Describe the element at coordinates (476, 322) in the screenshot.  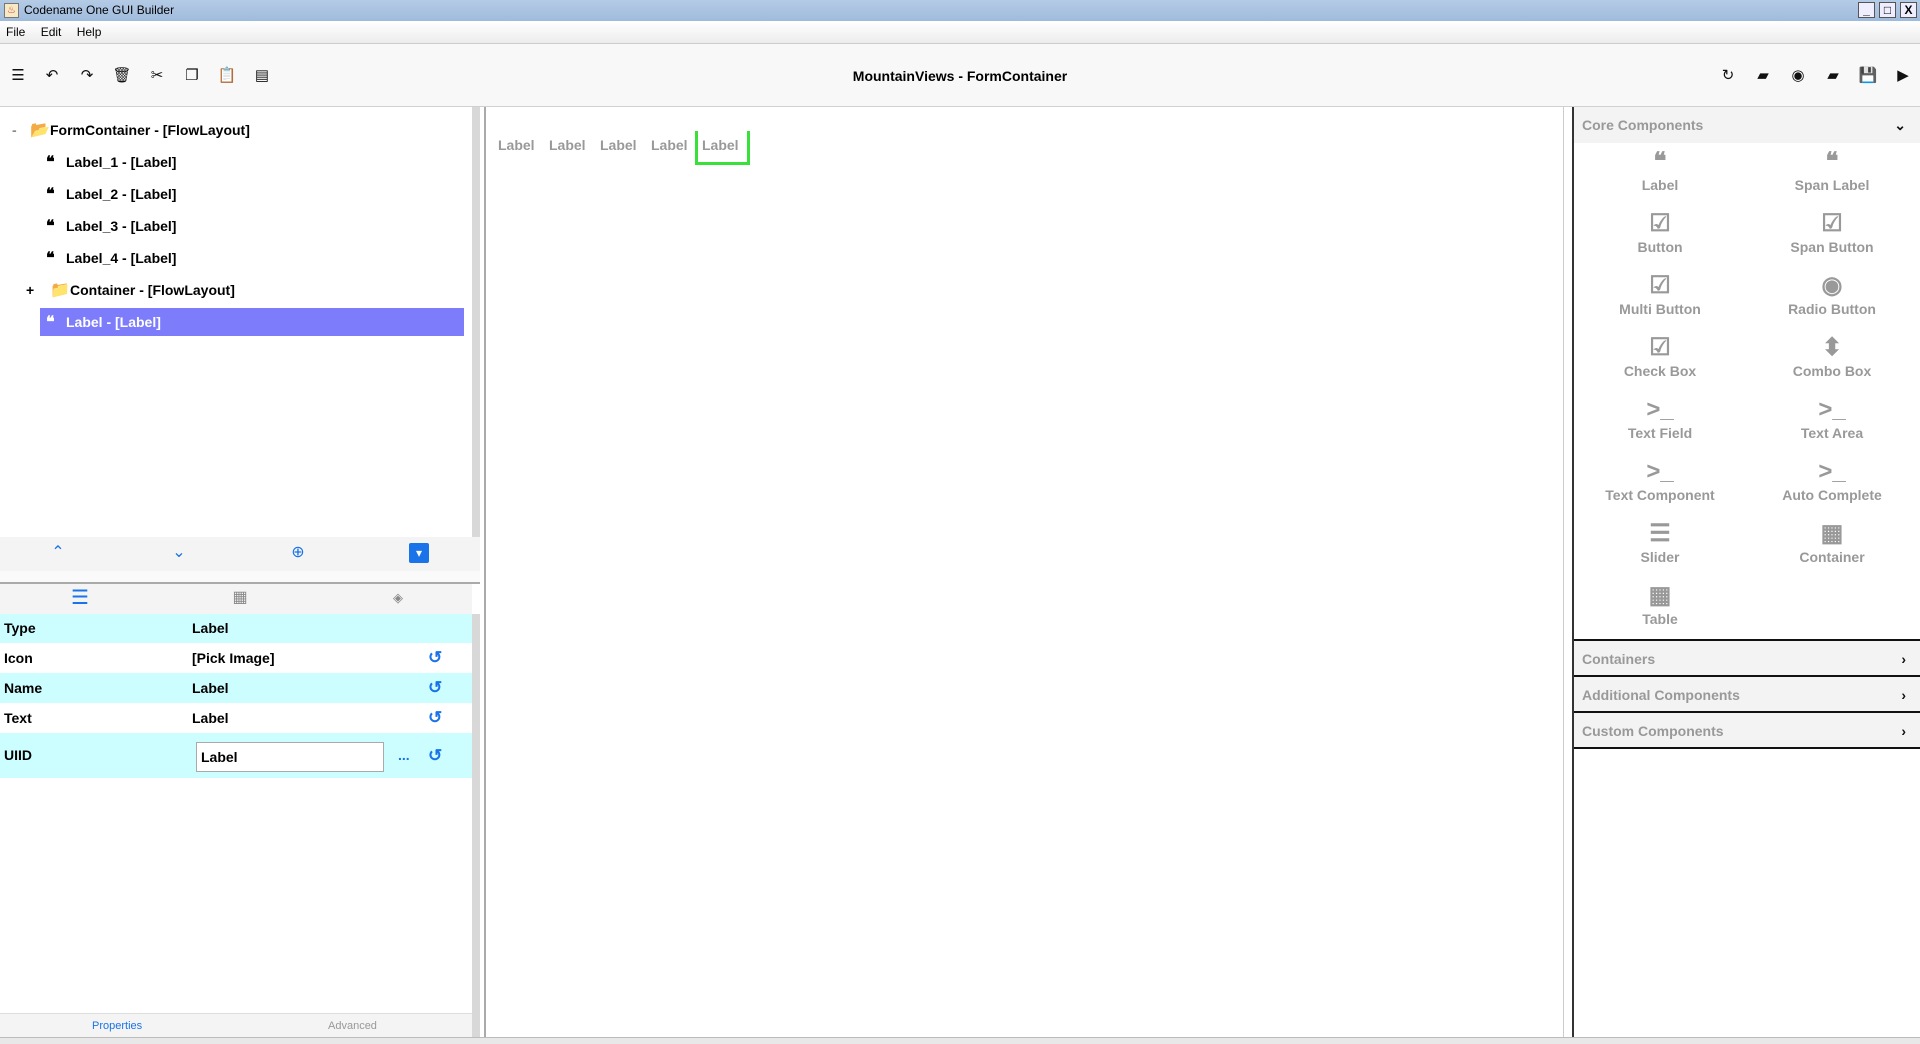
I see `tree-scrollbar` at that location.